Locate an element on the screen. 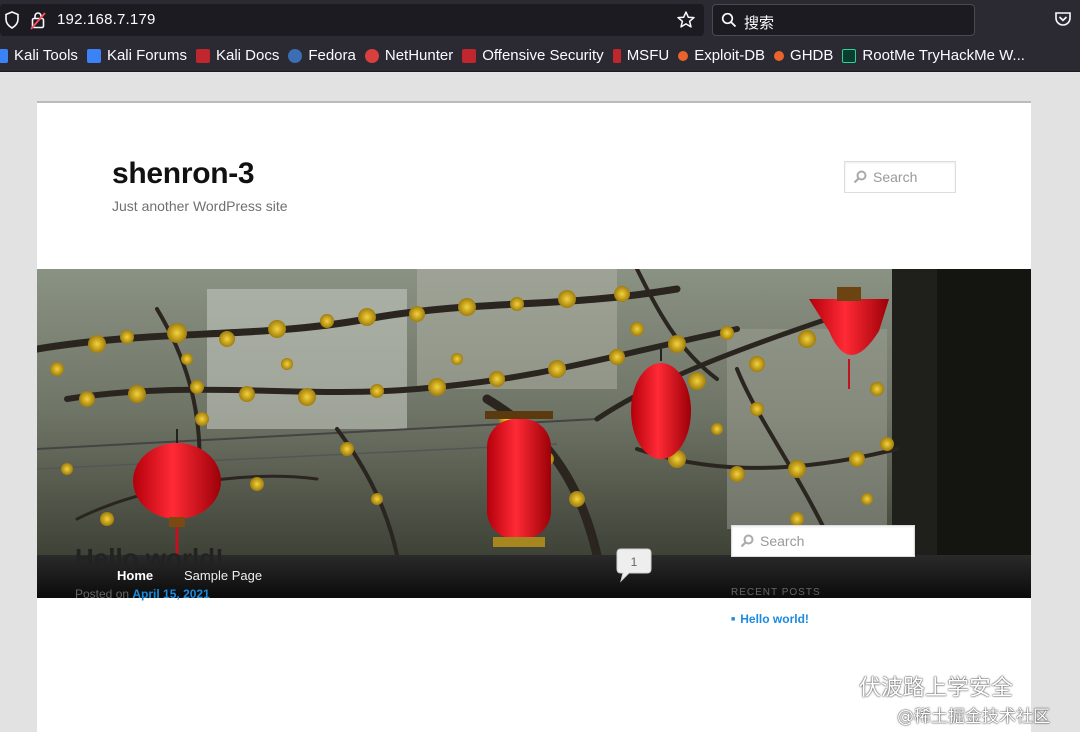 The image size is (1080, 732). comment-count: 1 is located at coordinates (634, 562).